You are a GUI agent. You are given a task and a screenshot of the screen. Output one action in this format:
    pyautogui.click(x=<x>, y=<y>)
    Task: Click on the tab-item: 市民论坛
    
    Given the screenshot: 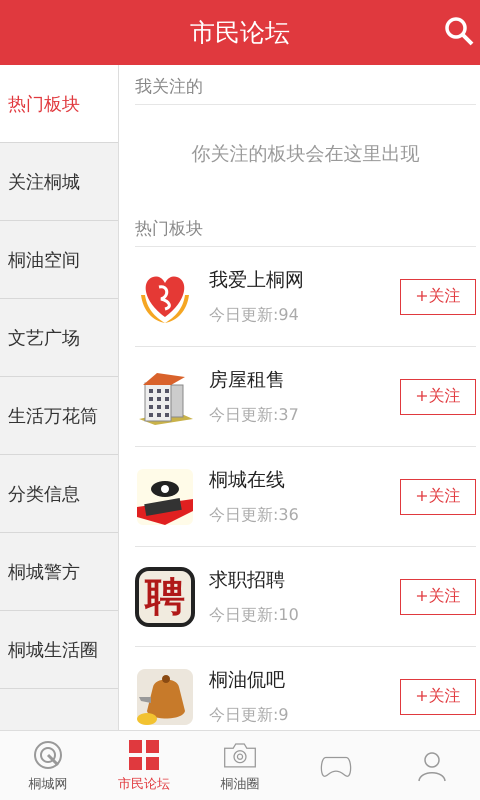 What is the action you would take?
    pyautogui.click(x=144, y=765)
    